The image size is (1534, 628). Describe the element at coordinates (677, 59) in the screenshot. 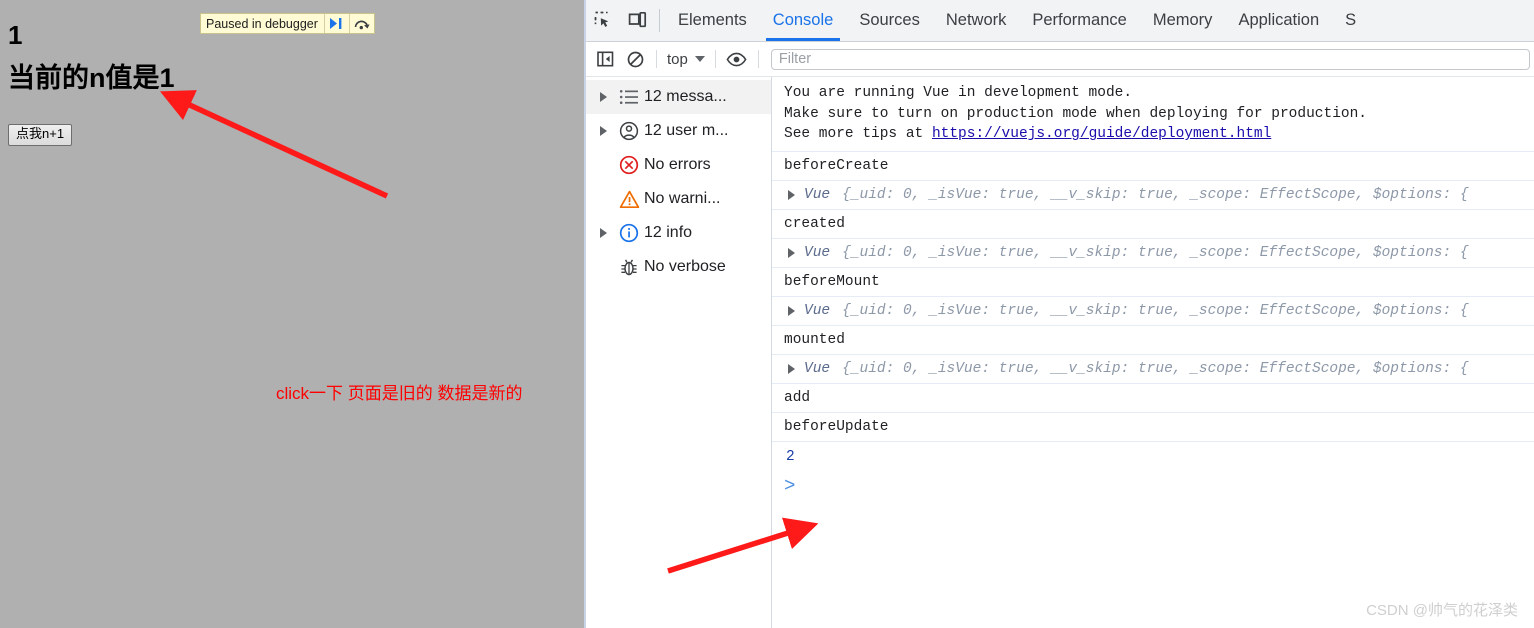

I see `console-context-label: top` at that location.